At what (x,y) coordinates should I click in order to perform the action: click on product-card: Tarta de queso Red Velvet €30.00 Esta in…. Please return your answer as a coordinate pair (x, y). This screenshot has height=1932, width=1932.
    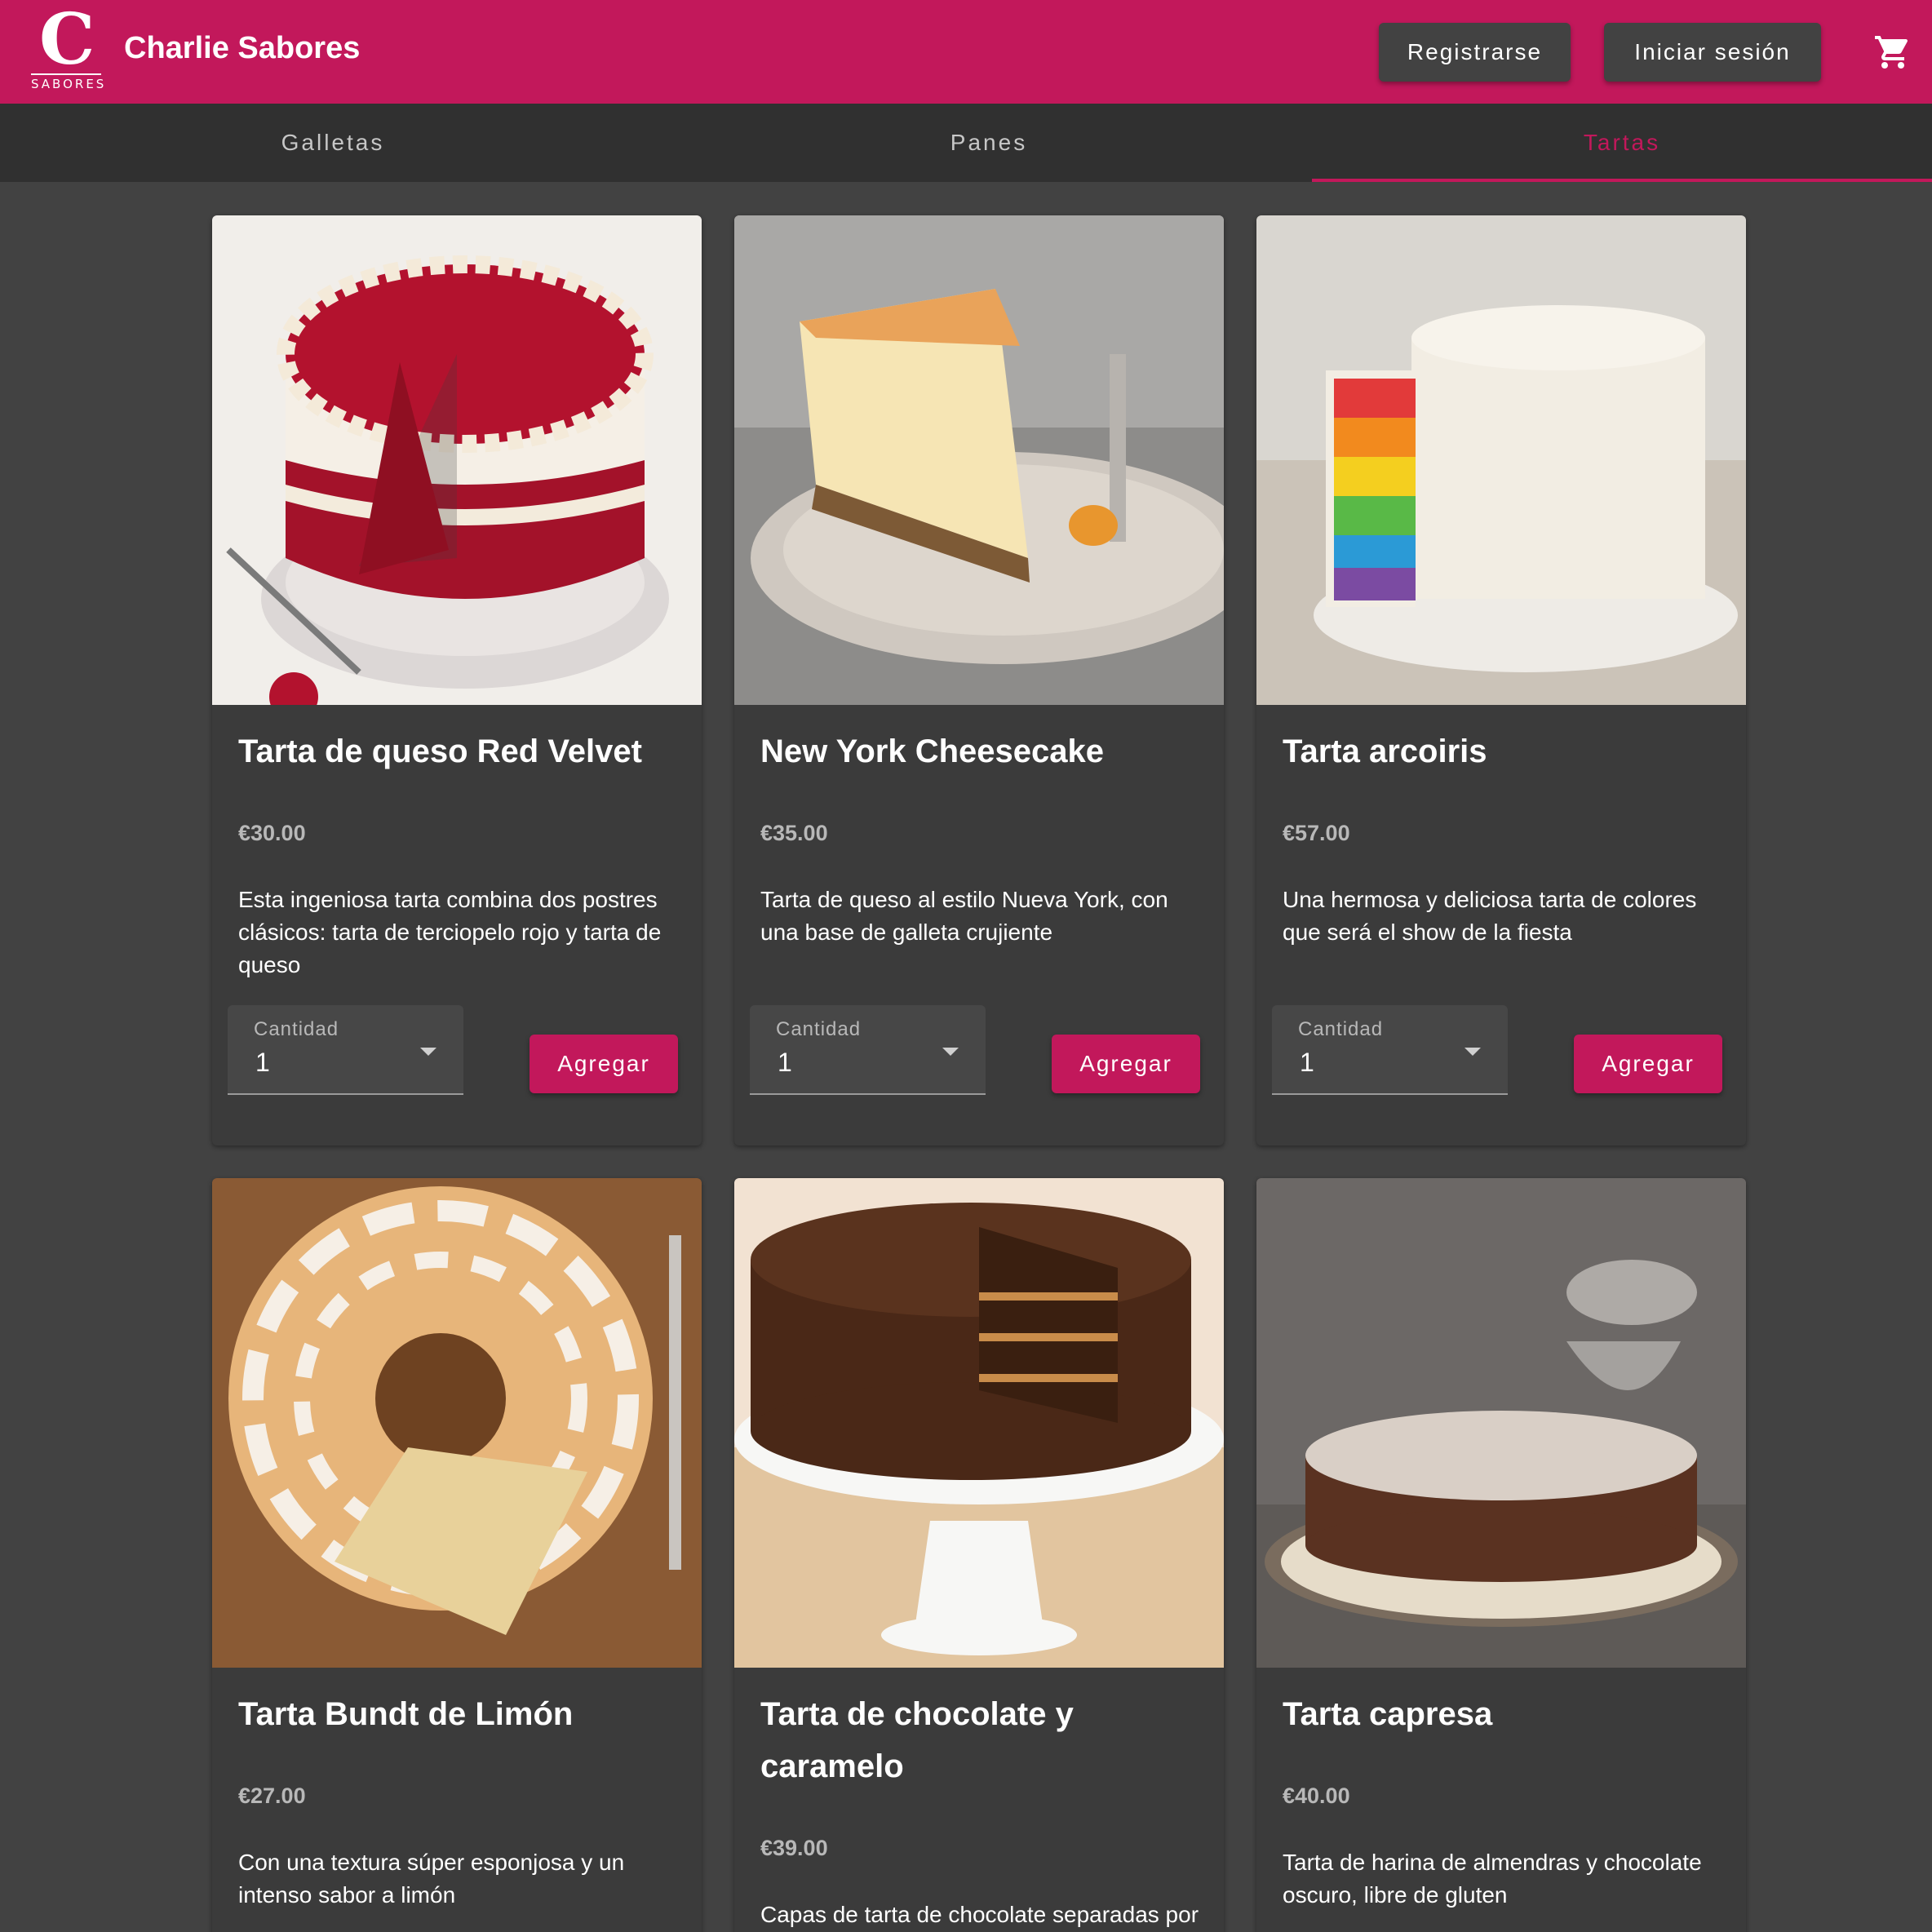
    Looking at the image, I should click on (457, 680).